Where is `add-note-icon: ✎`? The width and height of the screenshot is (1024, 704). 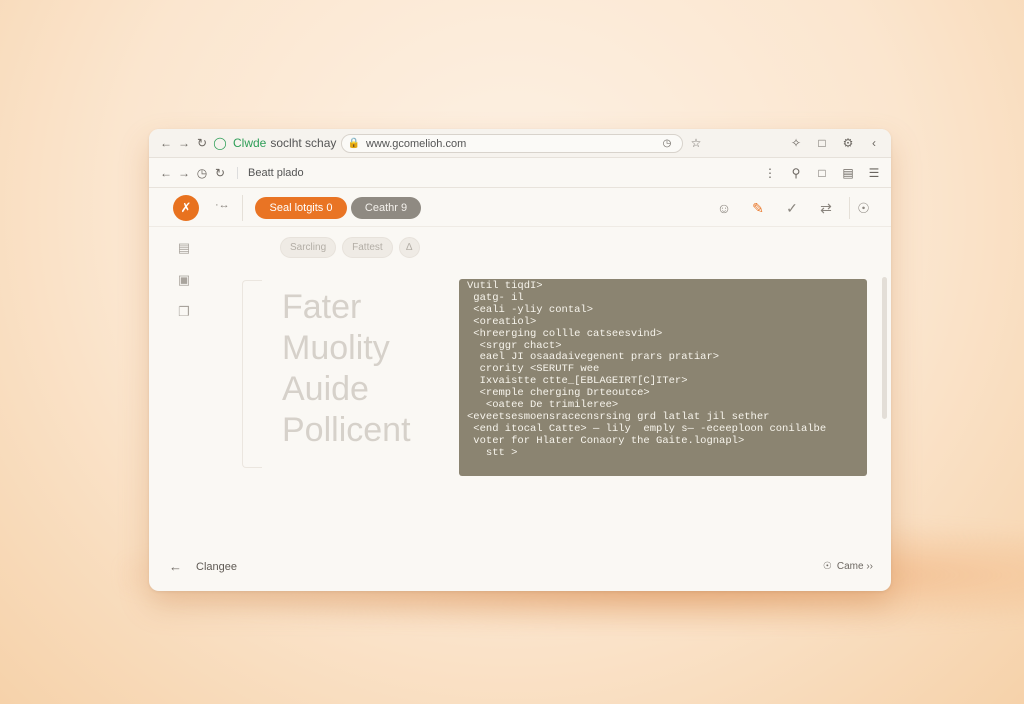
add-note-icon: ✎ is located at coordinates (758, 208).